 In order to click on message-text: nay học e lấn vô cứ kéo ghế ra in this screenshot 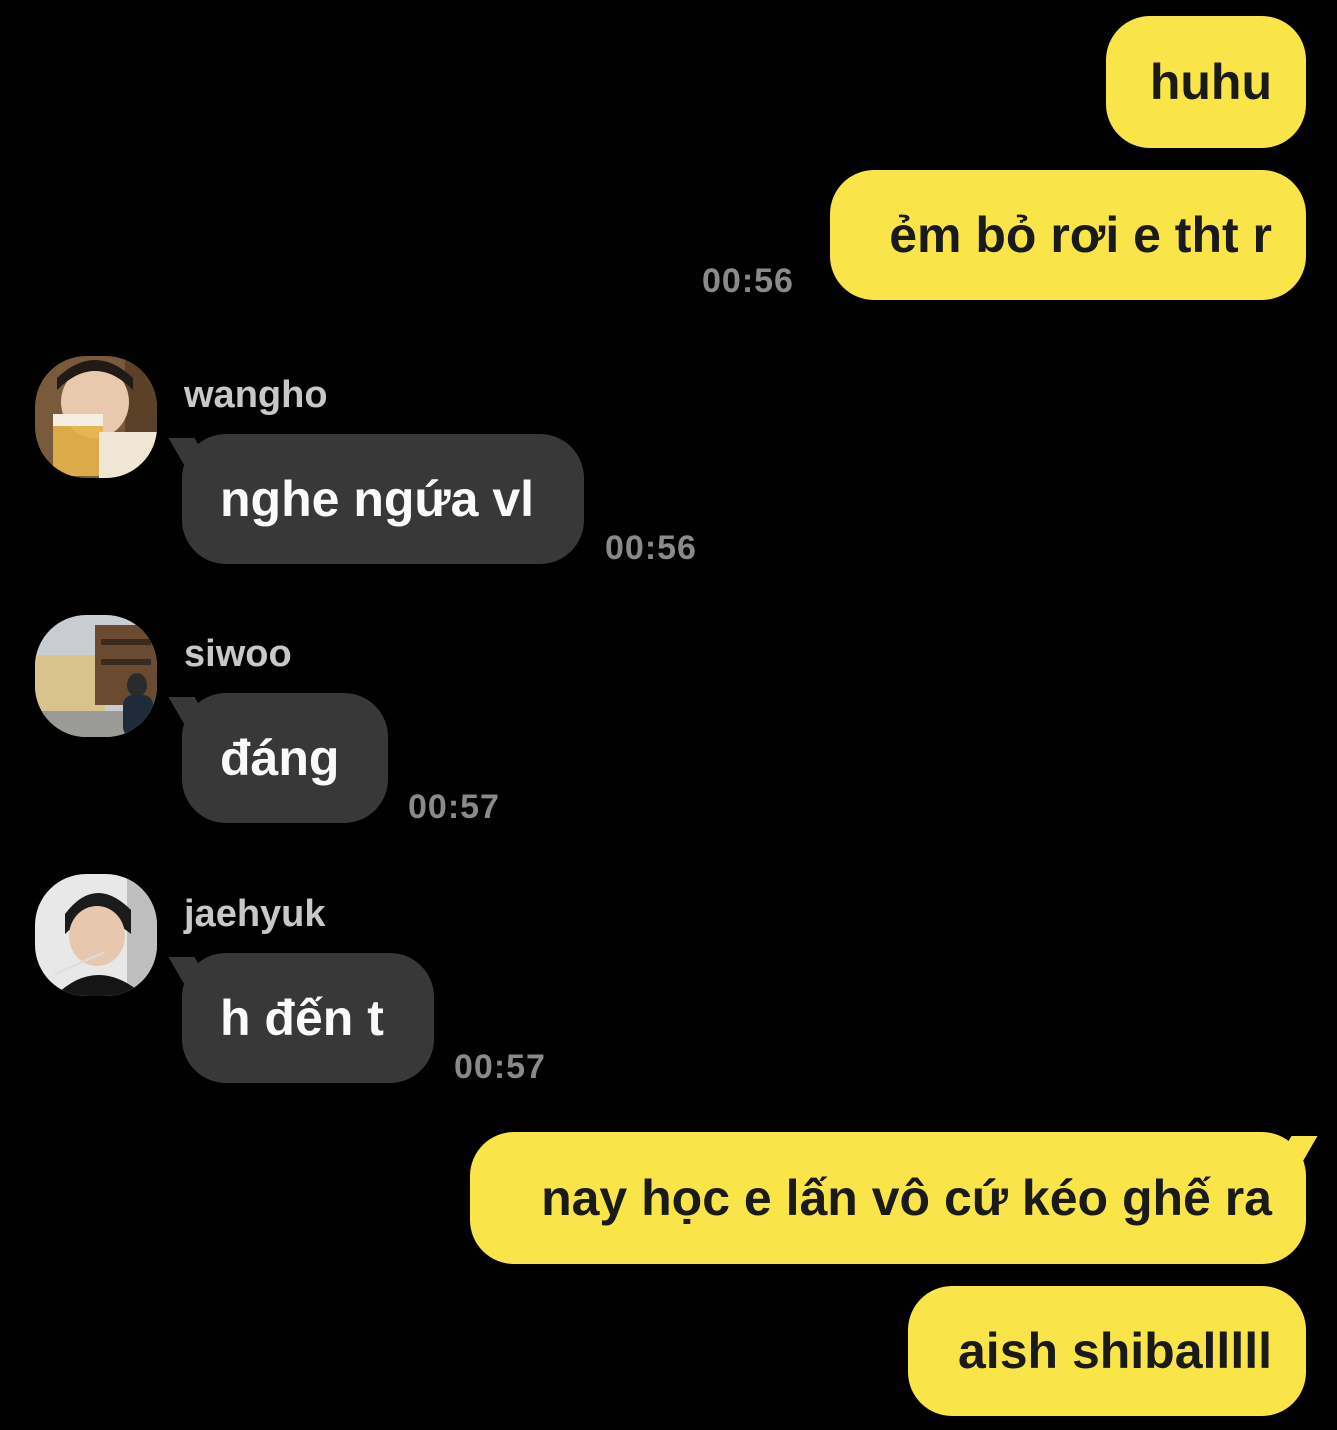, I will do `click(906, 1198)`.